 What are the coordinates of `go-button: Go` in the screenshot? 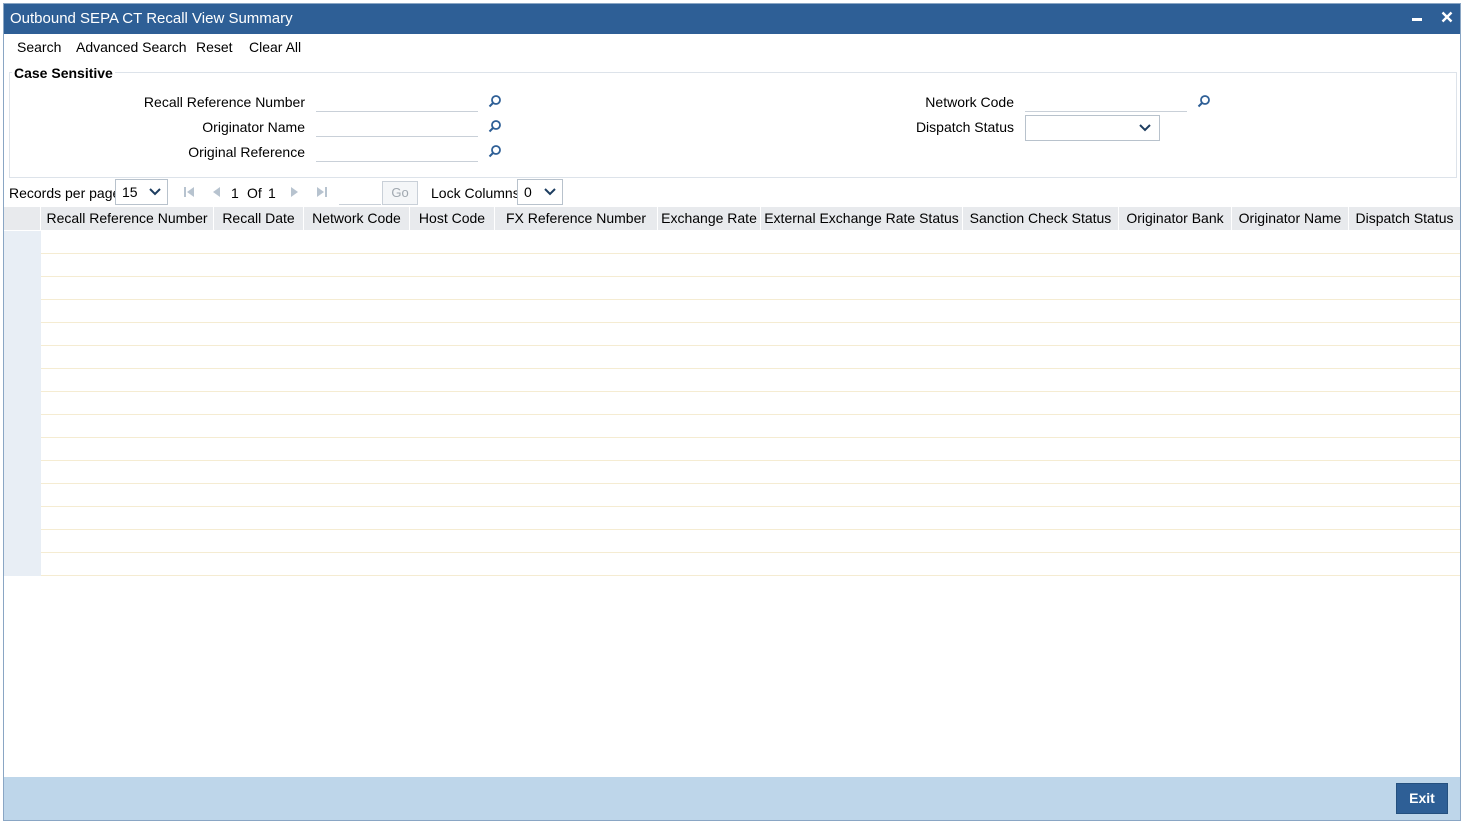 It's located at (400, 193).